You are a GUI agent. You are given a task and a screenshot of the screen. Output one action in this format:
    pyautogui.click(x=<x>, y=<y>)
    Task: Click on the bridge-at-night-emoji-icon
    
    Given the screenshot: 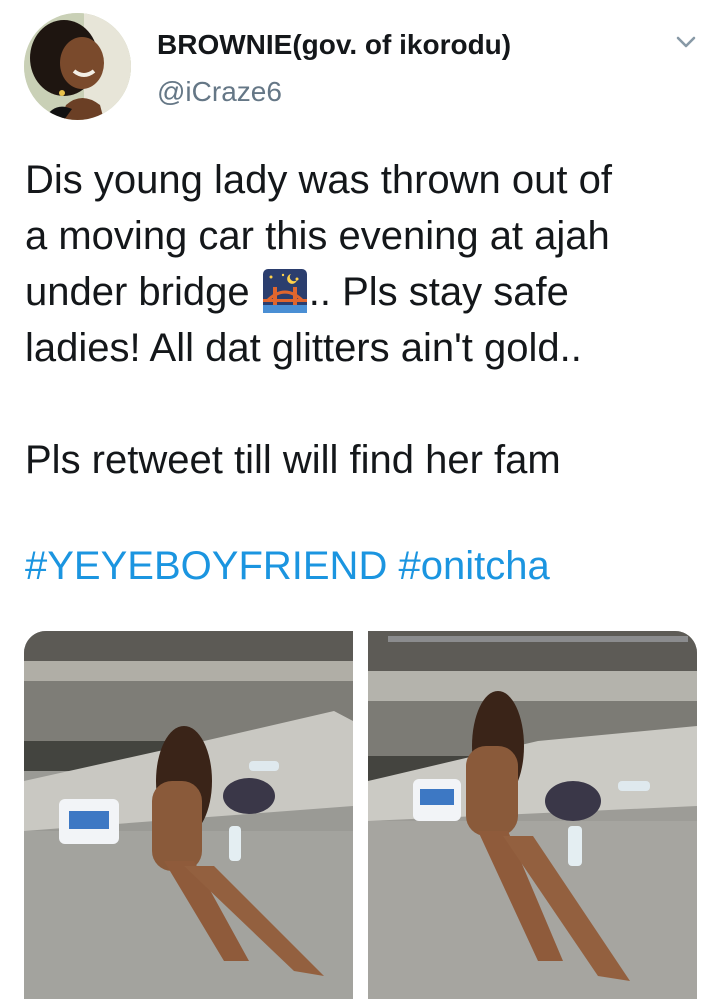 What is the action you would take?
    pyautogui.click(x=284, y=291)
    